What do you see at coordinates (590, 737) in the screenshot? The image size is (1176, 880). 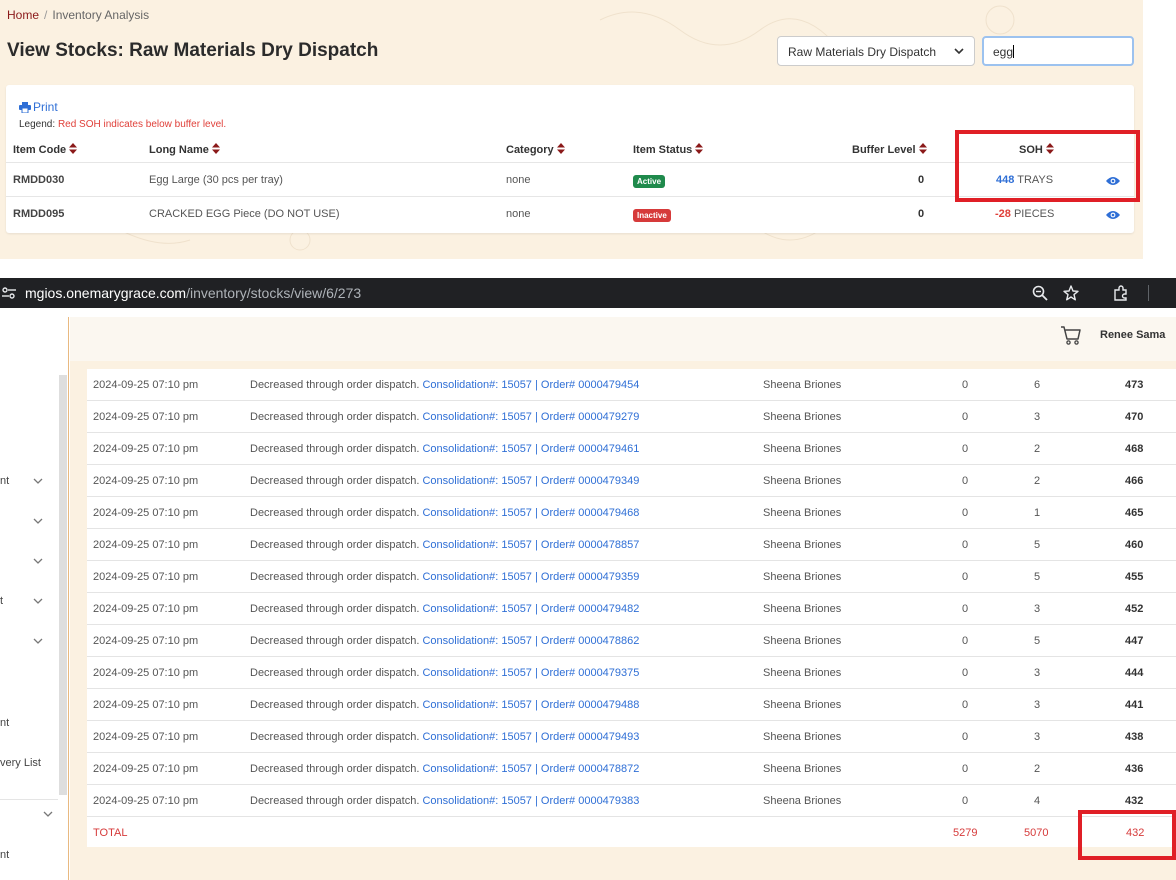 I see `order-link: Order# 0000479493` at bounding box center [590, 737].